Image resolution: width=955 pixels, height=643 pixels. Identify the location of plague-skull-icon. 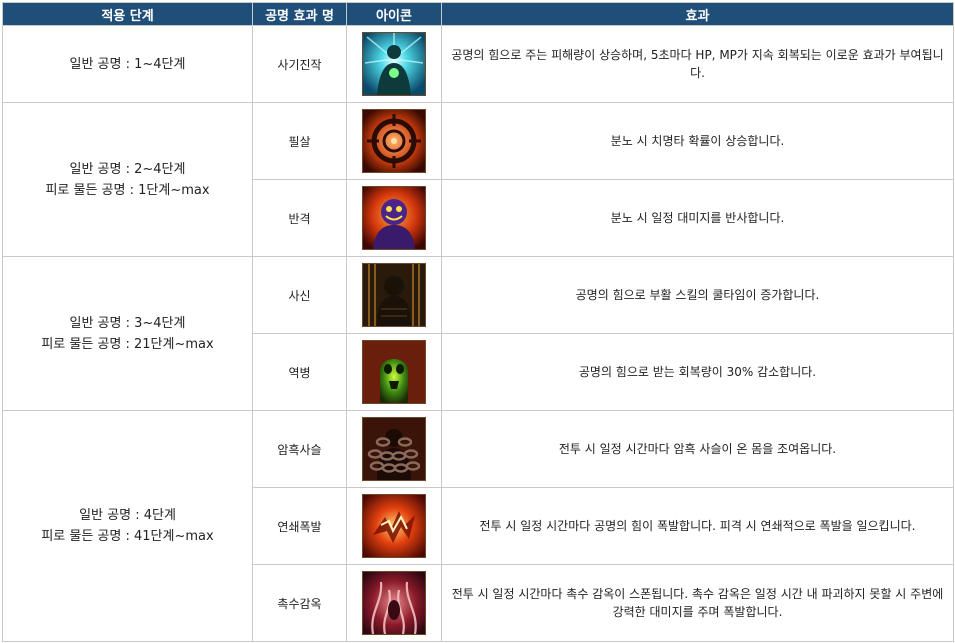
(394, 372).